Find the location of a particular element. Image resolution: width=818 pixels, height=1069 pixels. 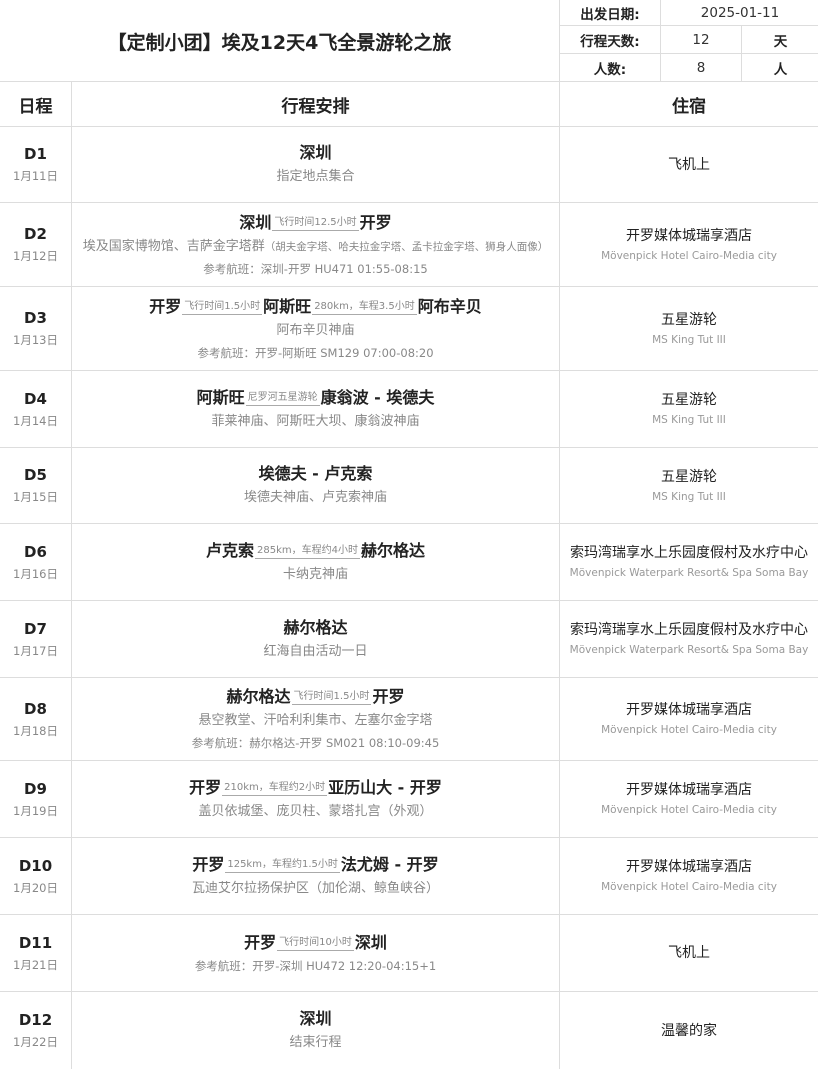

route-segment: 飞行时间1.5小时 is located at coordinates (331, 699).